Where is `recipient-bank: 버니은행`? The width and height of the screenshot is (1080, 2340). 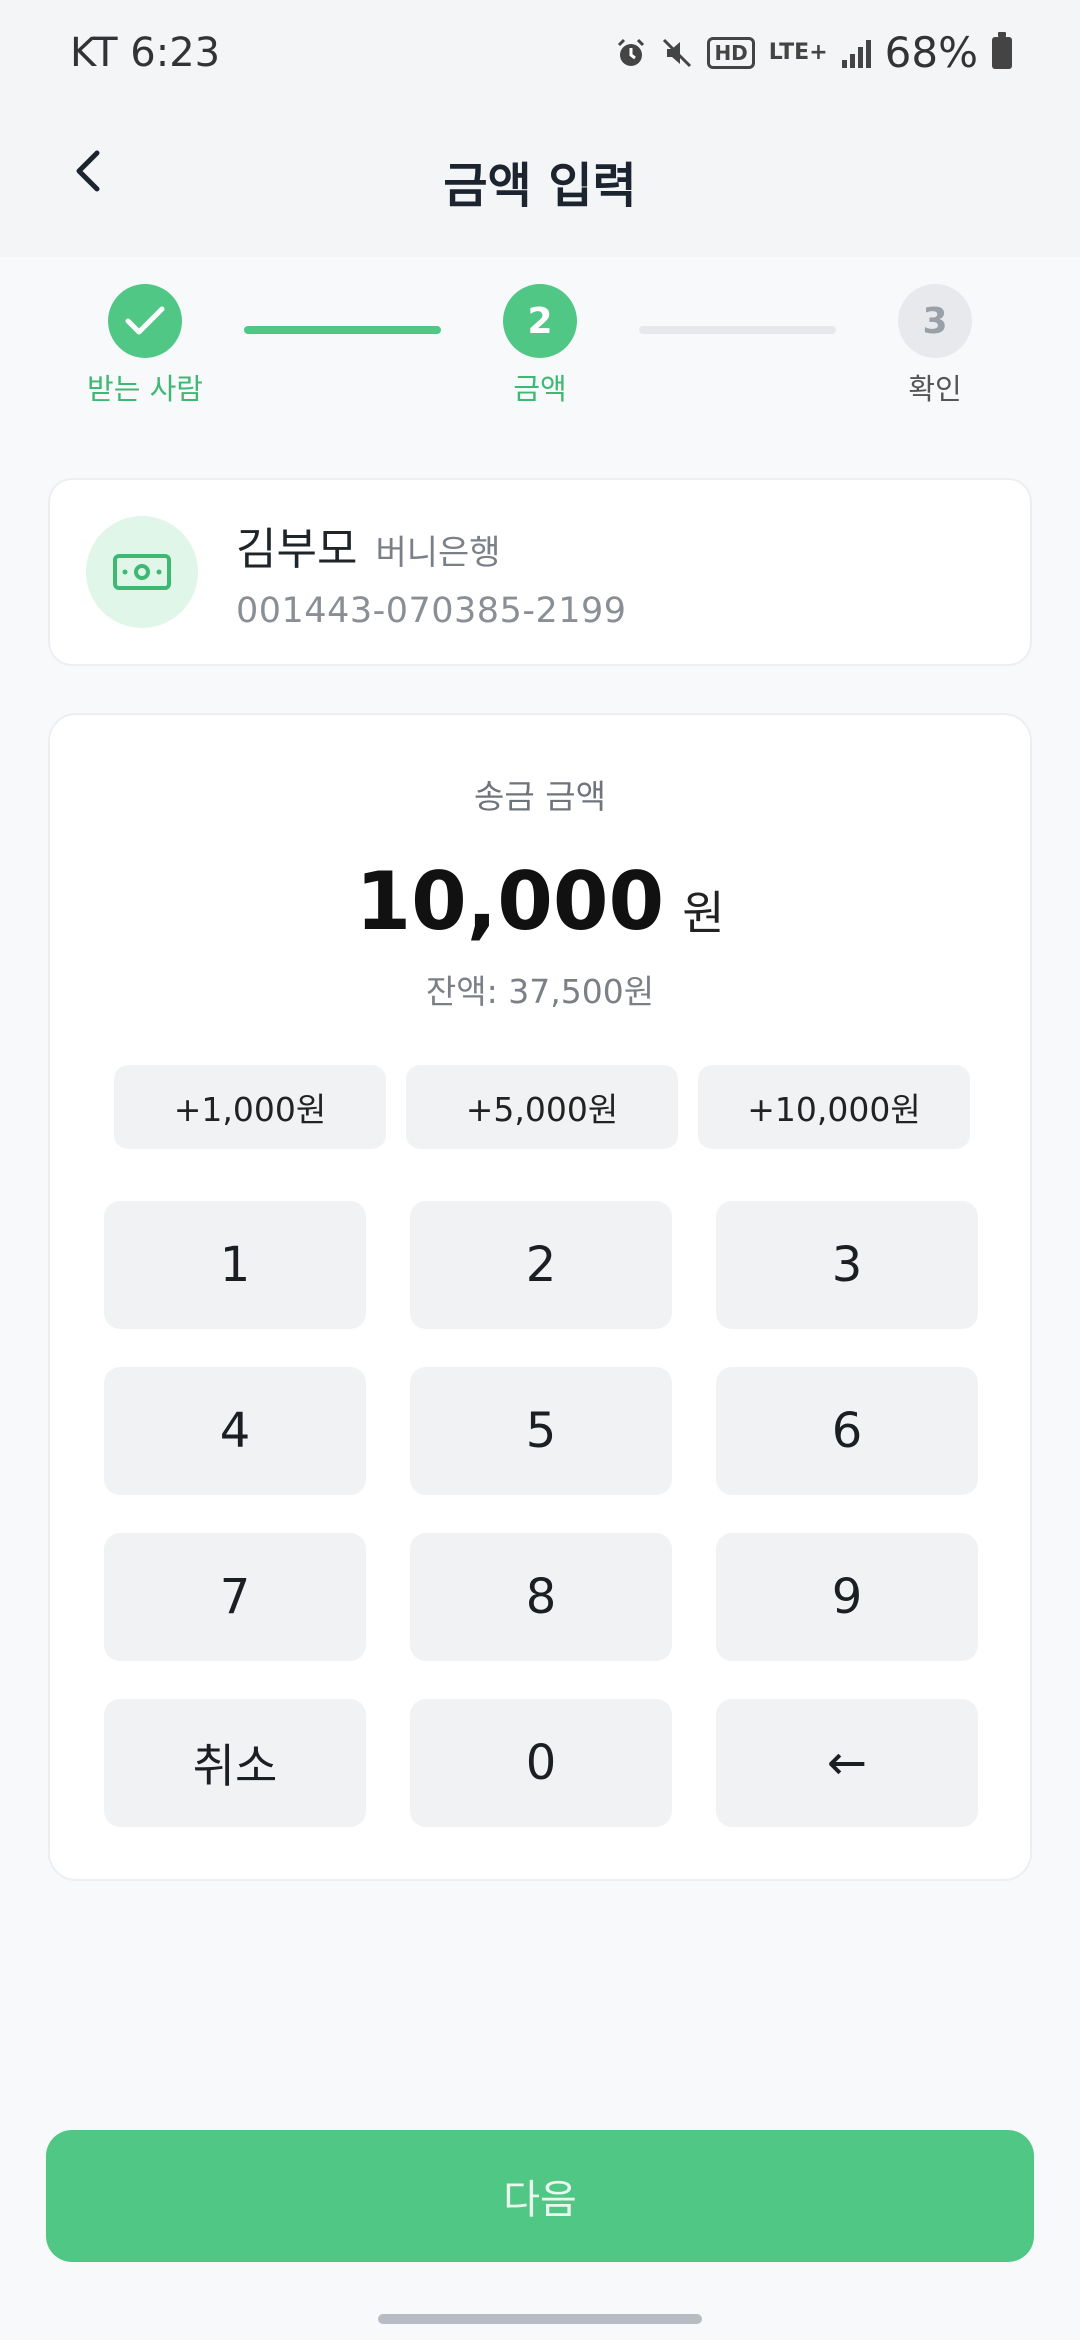
recipient-bank: 버니은행 is located at coordinates (438, 553).